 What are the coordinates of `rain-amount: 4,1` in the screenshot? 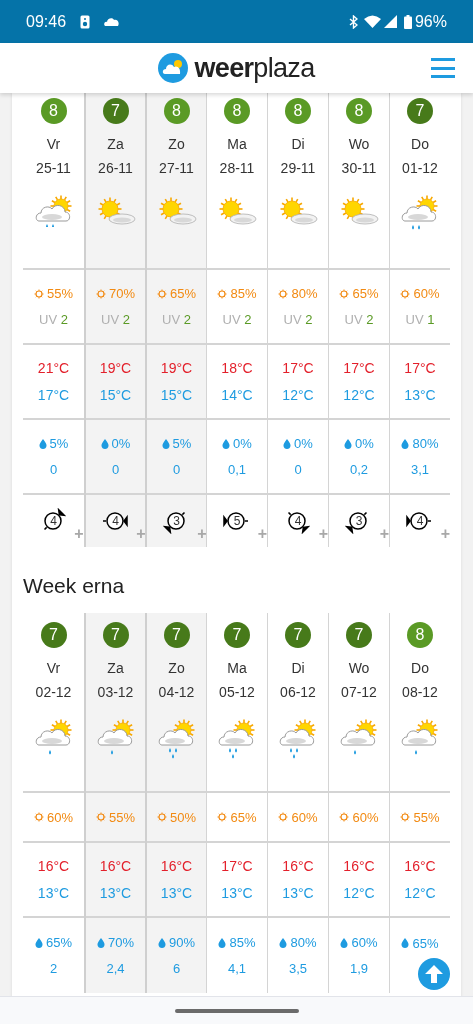 It's located at (237, 968).